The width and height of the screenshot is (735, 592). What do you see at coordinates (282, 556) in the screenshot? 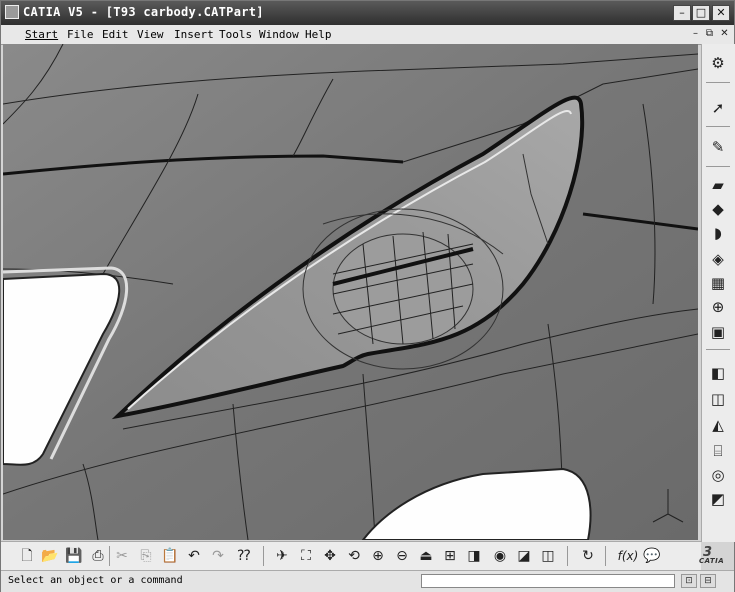
I see `fly-mode-icon: ✈` at bounding box center [282, 556].